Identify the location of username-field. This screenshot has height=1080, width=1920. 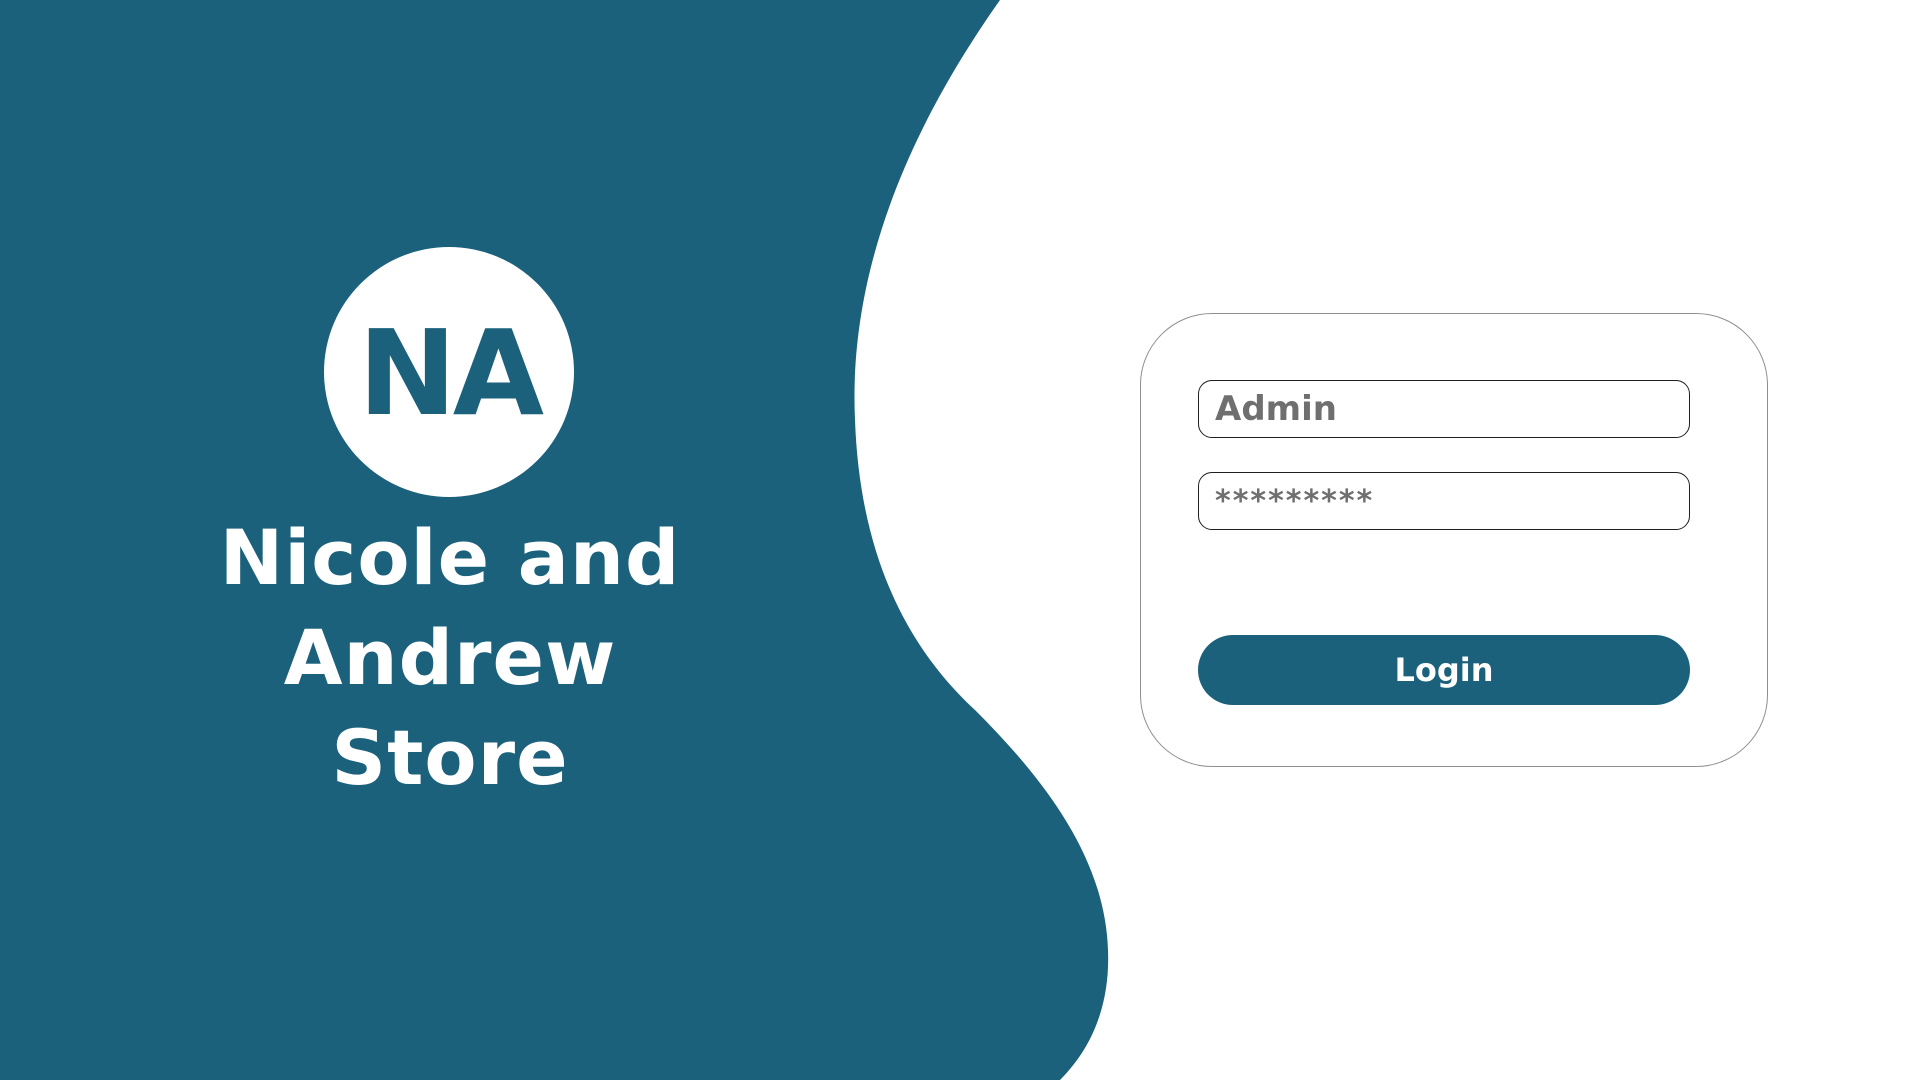
(1444, 409).